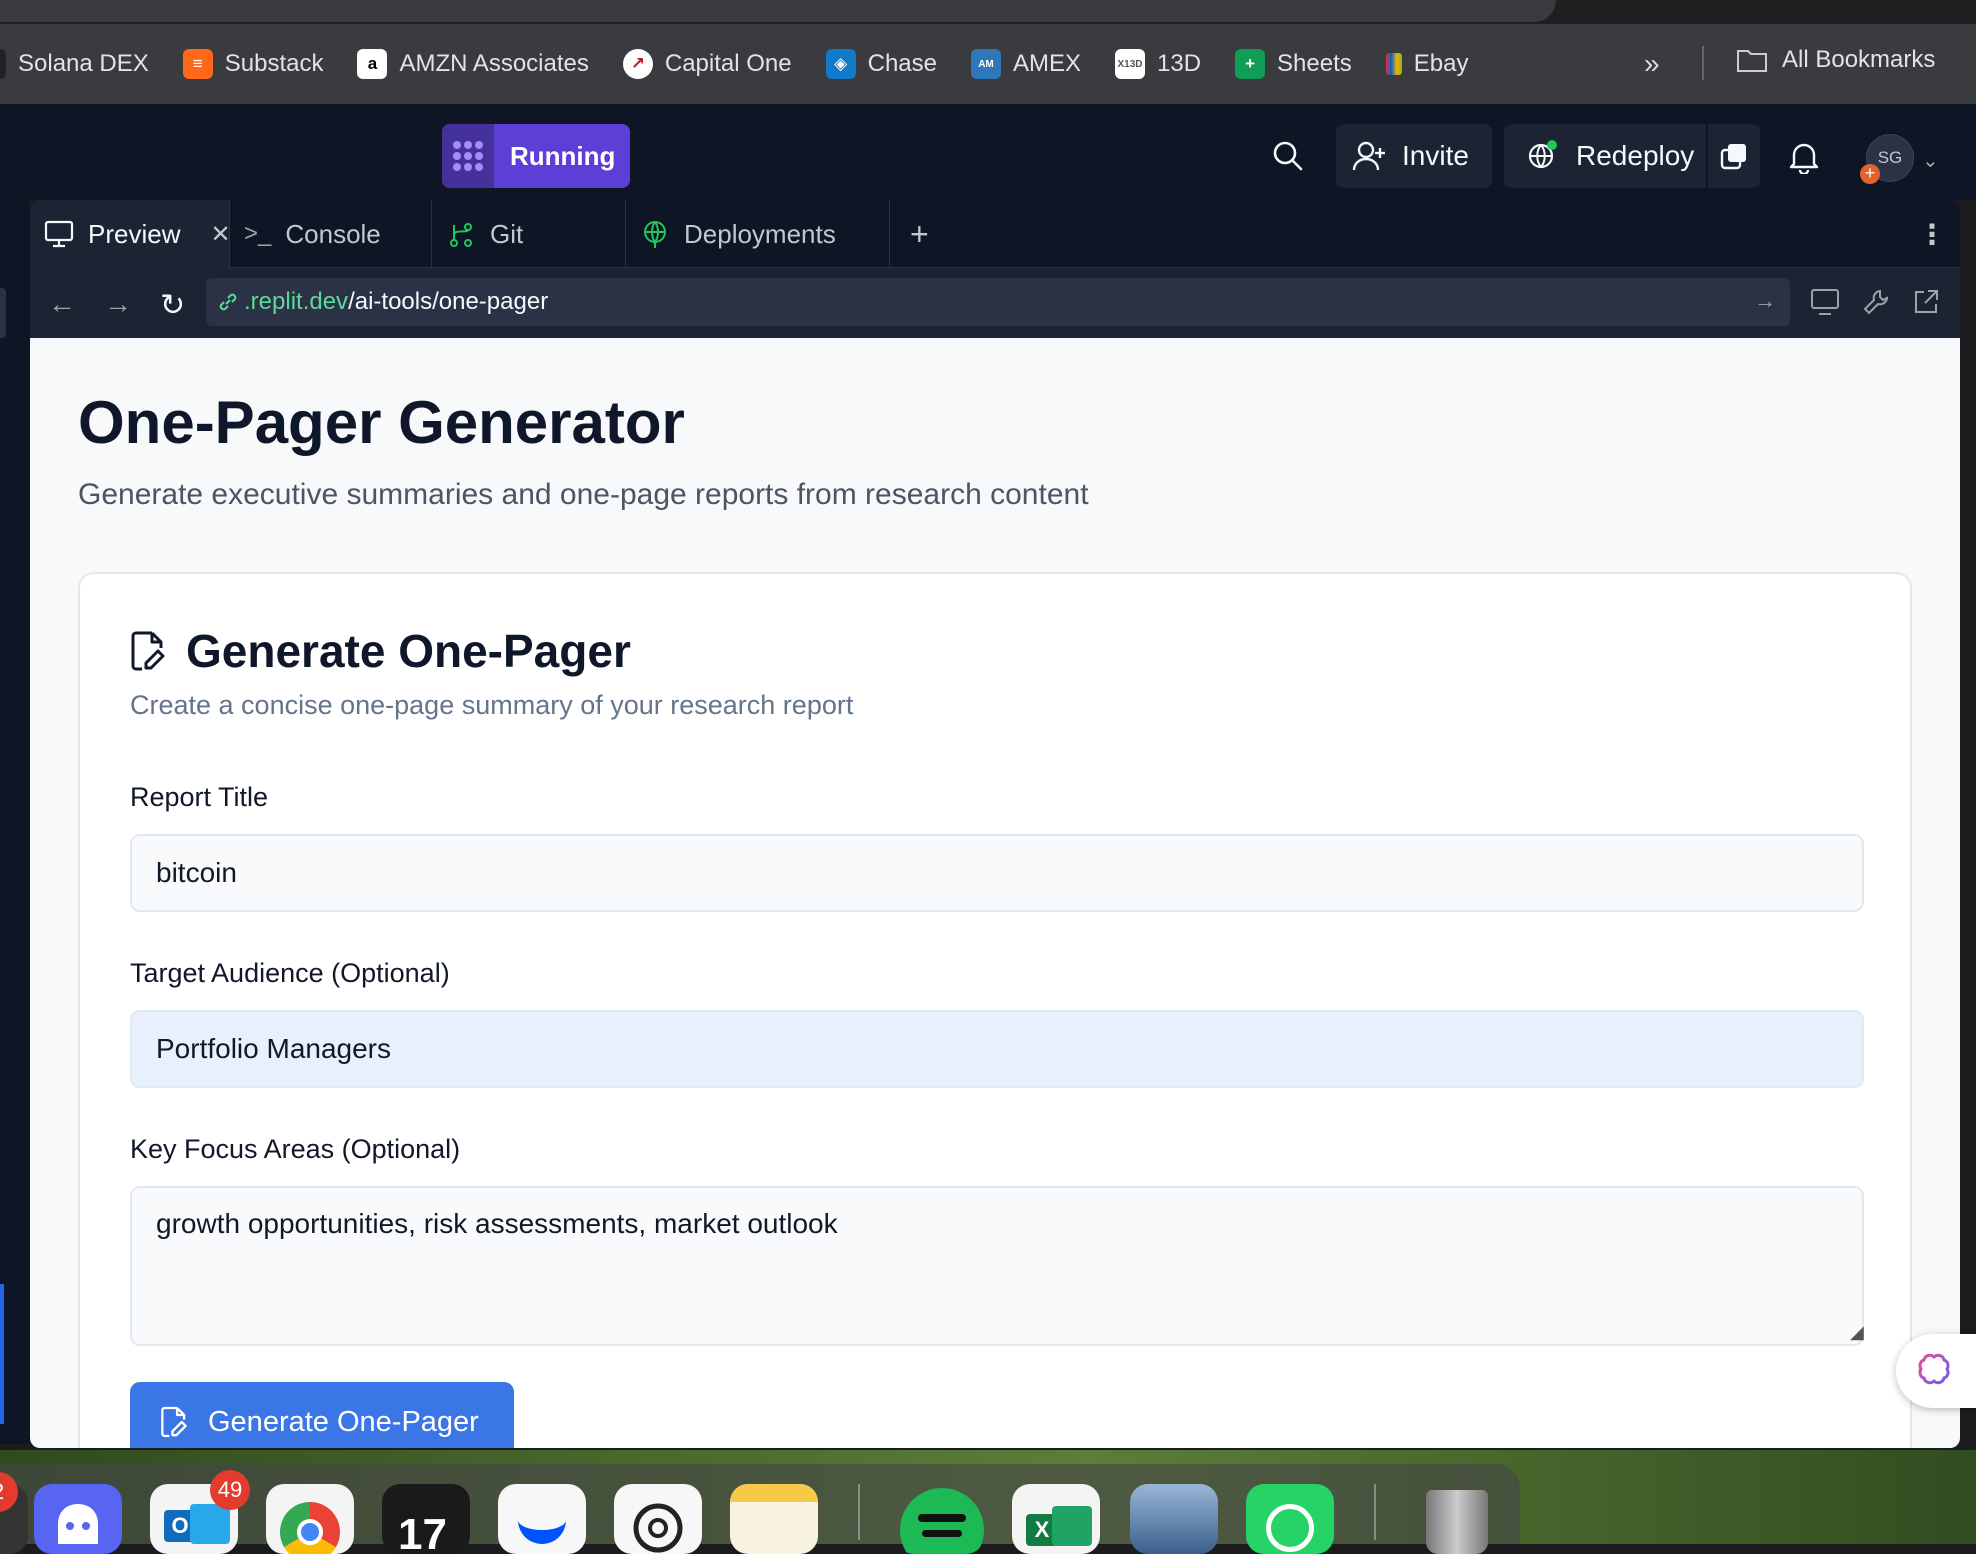  I want to click on browser-tab-area, so click(778, 11).